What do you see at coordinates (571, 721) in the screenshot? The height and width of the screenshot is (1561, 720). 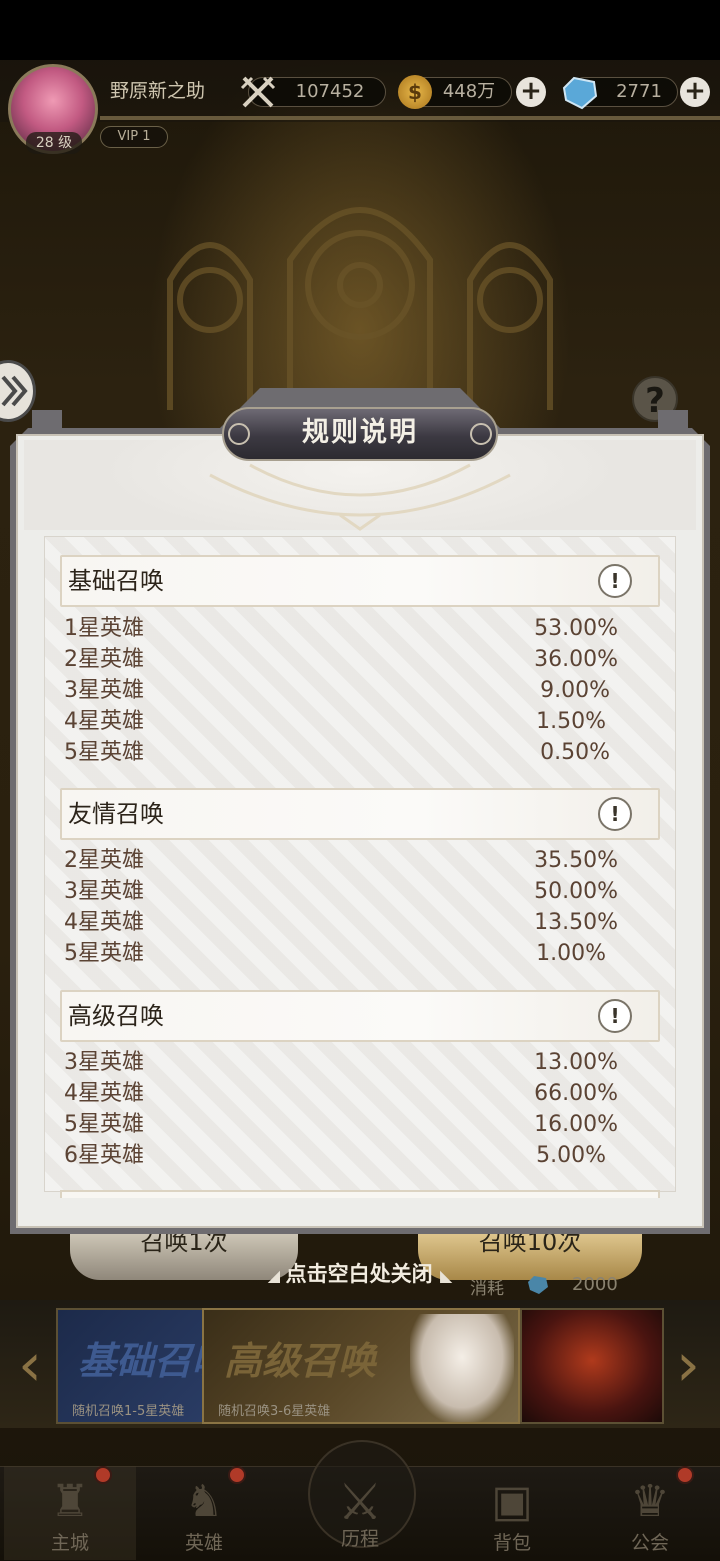 I see `rate-row-value: 1.50%` at bounding box center [571, 721].